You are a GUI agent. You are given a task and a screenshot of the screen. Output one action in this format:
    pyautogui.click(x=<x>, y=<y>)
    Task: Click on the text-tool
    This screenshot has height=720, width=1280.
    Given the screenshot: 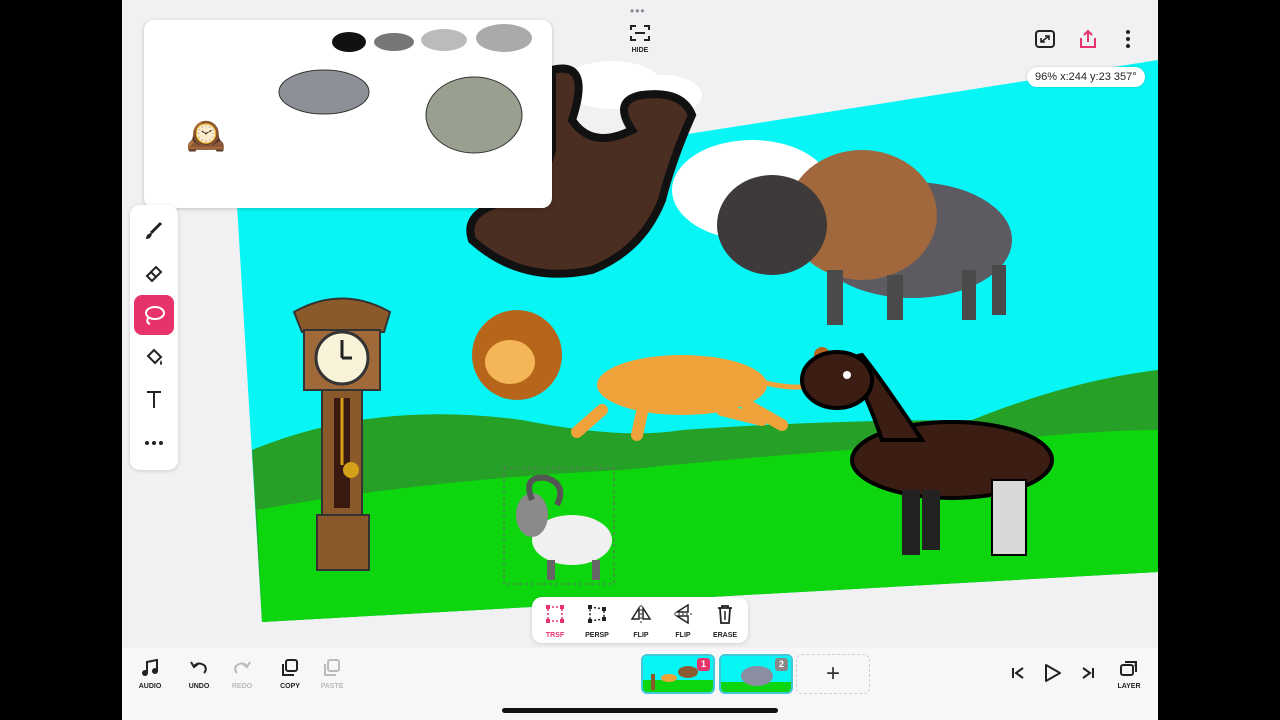 What is the action you would take?
    pyautogui.click(x=154, y=399)
    